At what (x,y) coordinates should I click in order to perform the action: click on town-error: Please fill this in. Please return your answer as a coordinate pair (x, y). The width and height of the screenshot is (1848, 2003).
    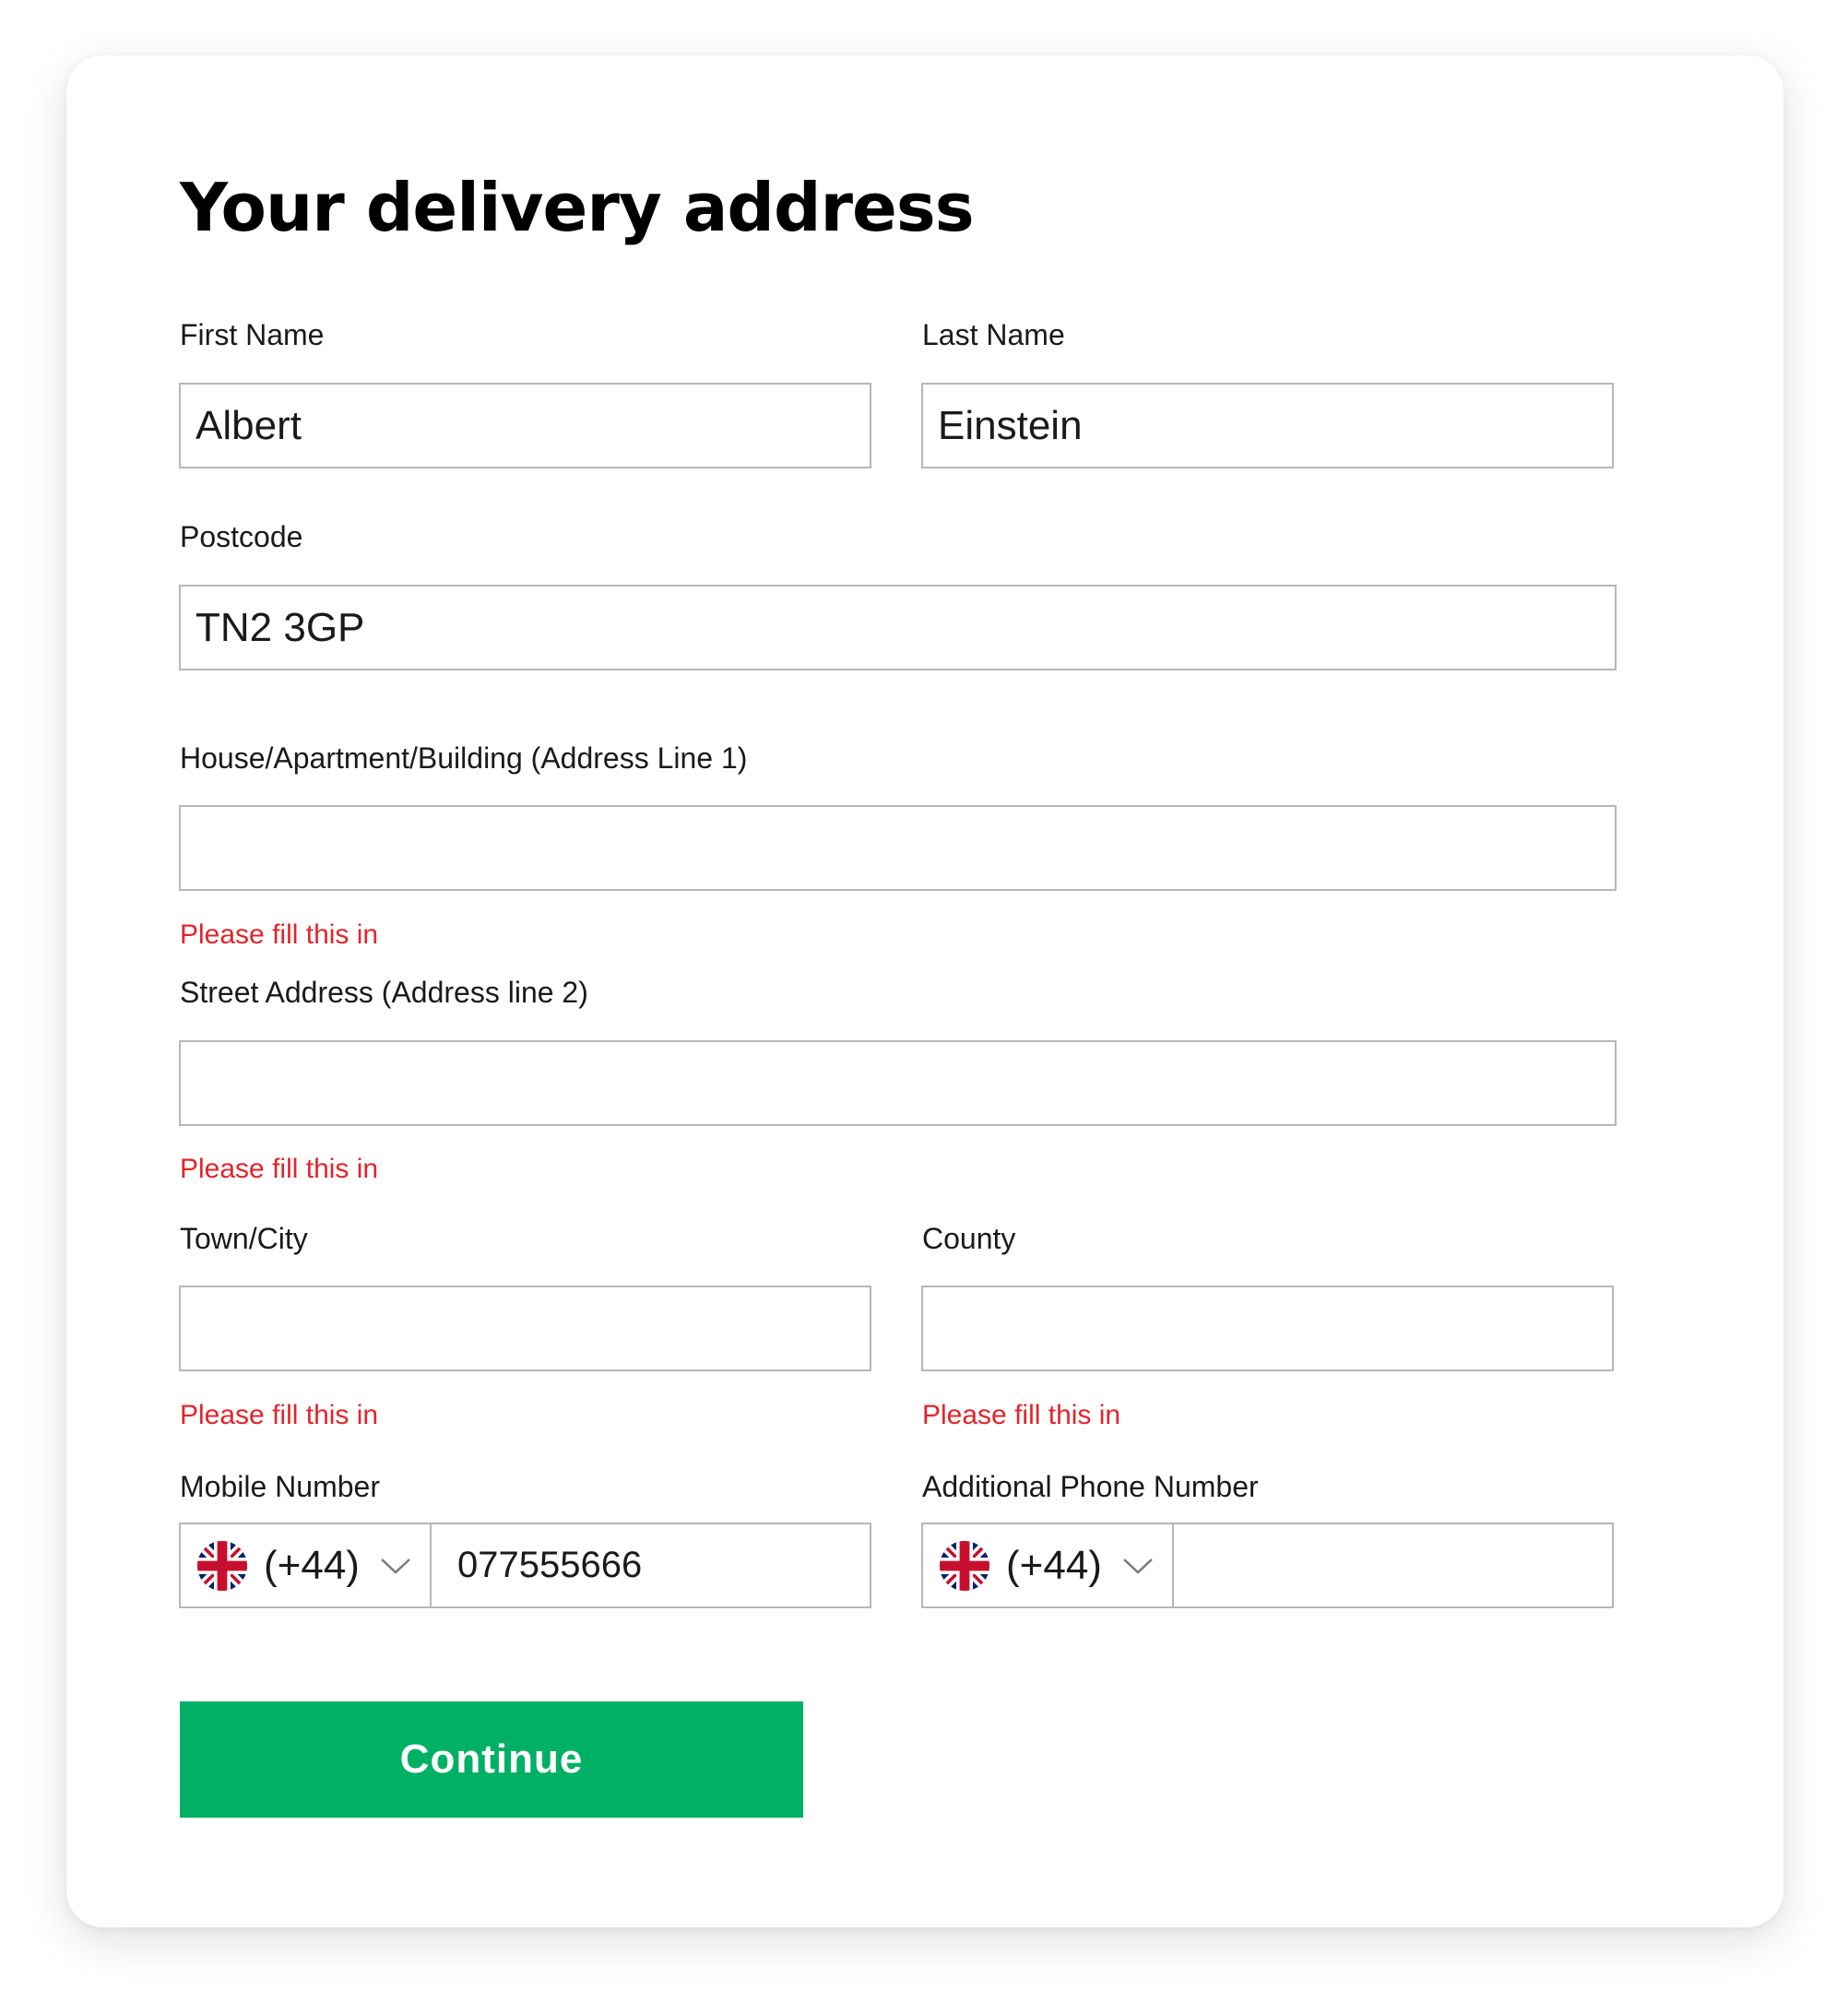
    Looking at the image, I should click on (280, 1415).